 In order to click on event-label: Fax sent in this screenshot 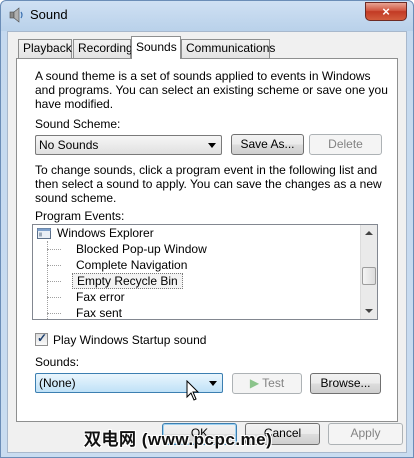, I will do `click(99, 313)`.